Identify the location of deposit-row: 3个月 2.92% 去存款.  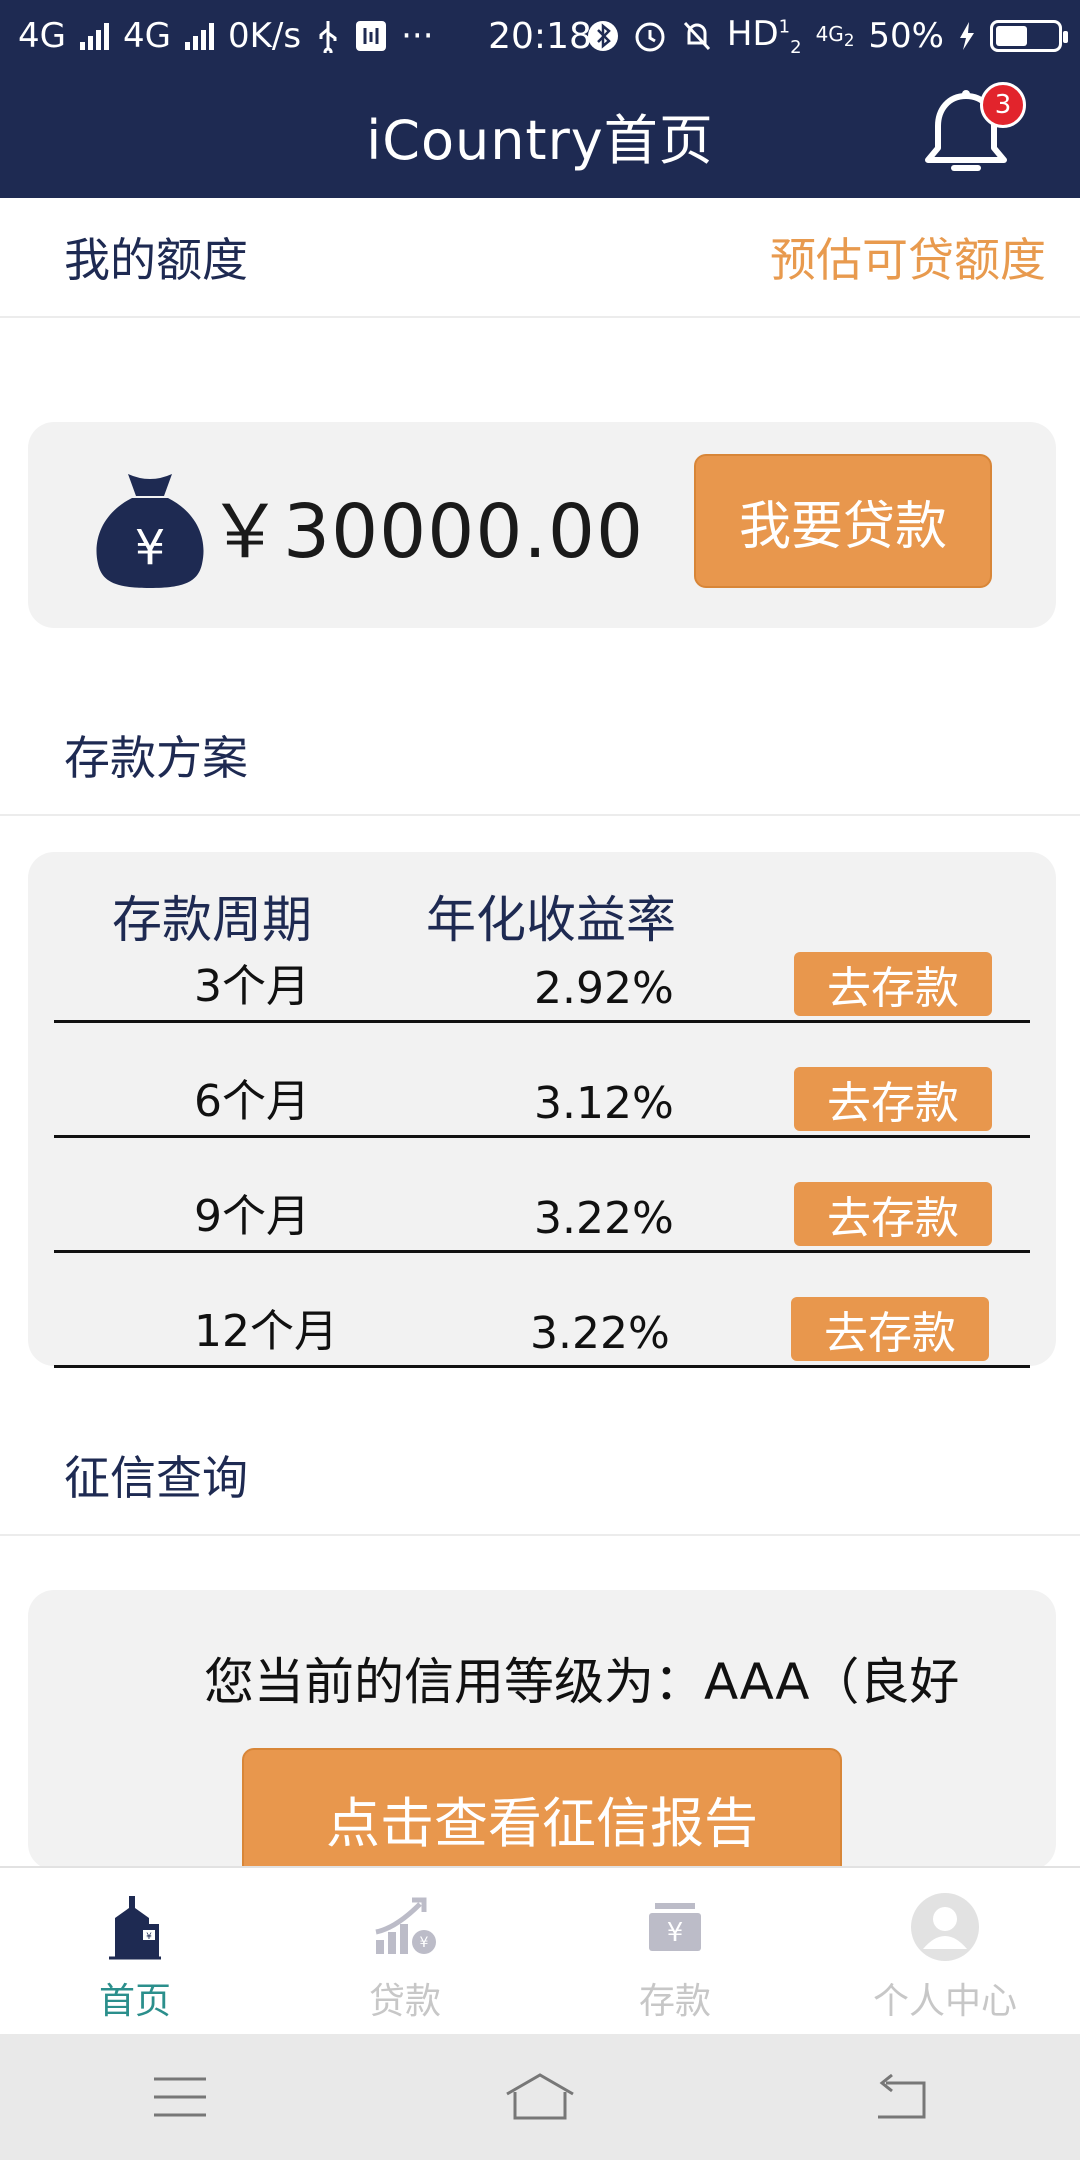
(542, 965).